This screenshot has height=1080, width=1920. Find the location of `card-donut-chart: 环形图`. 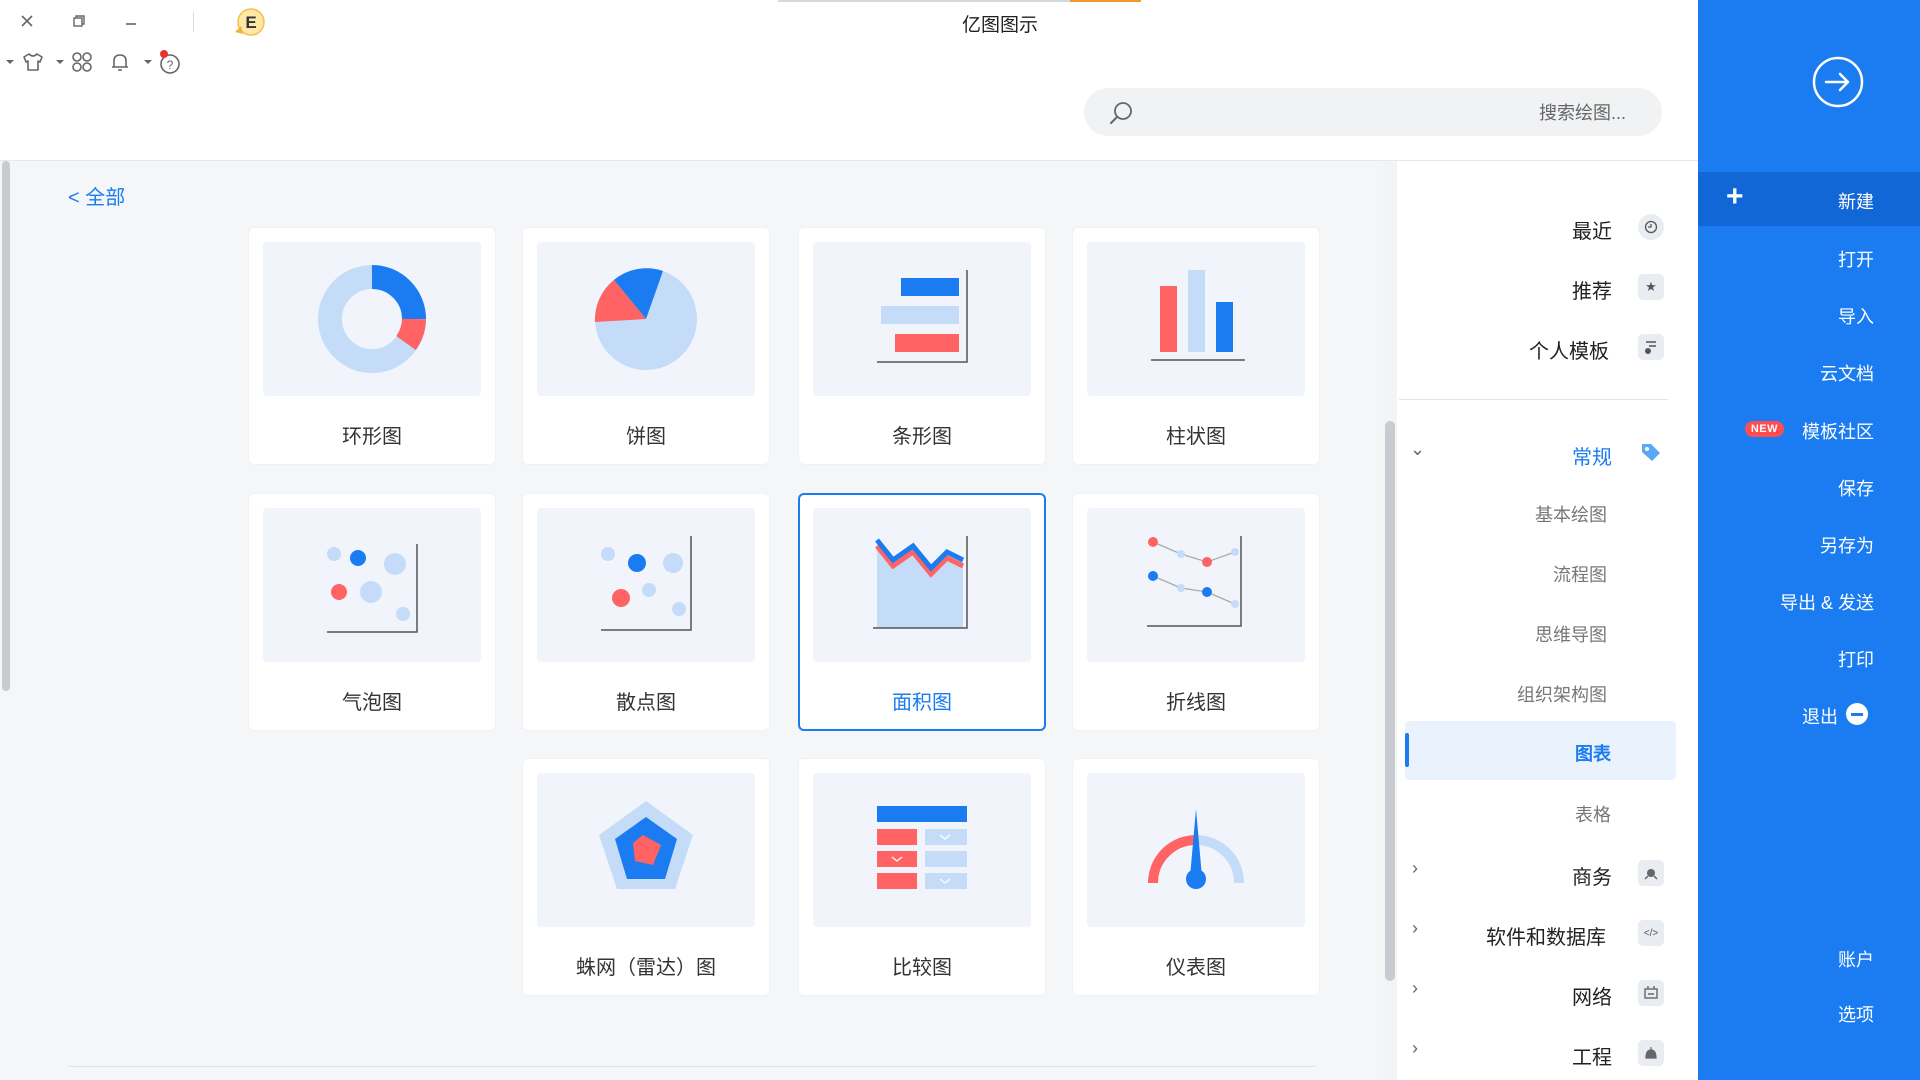

card-donut-chart: 环形图 is located at coordinates (372, 346).